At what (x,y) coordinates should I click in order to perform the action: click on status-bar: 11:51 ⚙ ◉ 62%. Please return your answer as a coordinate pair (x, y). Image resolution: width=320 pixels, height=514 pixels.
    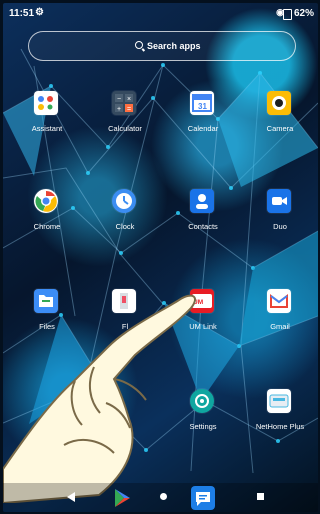
    Looking at the image, I should click on (160, 14).